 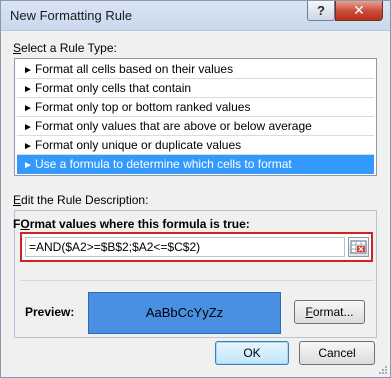 I want to click on dialog-title: New Formatting Rule, so click(x=71, y=15).